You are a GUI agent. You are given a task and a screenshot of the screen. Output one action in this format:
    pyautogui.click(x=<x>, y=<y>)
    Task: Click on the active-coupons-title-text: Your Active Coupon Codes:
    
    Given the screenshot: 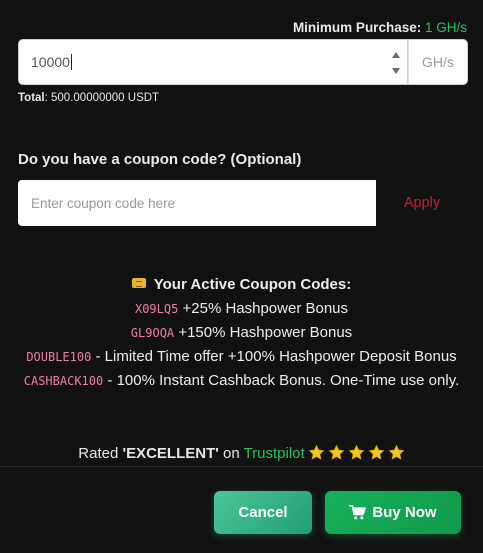 What is the action you would take?
    pyautogui.click(x=252, y=284)
    